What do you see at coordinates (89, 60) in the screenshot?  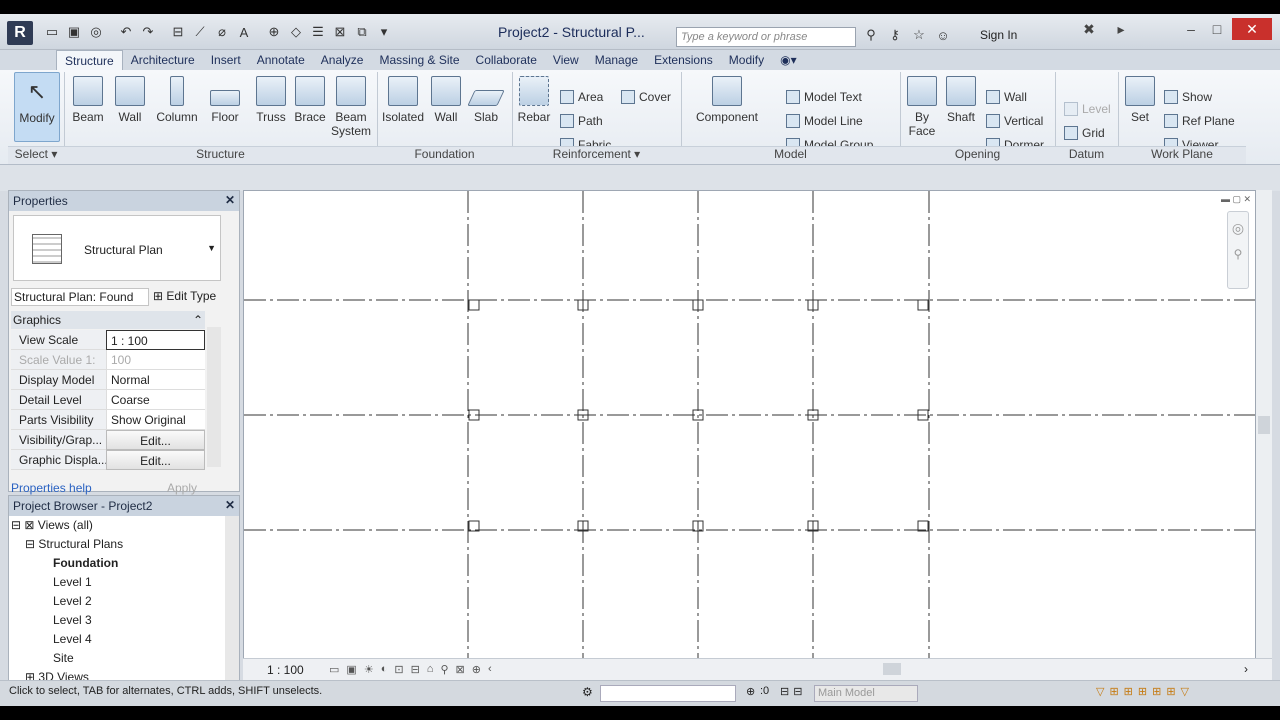 I see `tab-structure: Structure` at bounding box center [89, 60].